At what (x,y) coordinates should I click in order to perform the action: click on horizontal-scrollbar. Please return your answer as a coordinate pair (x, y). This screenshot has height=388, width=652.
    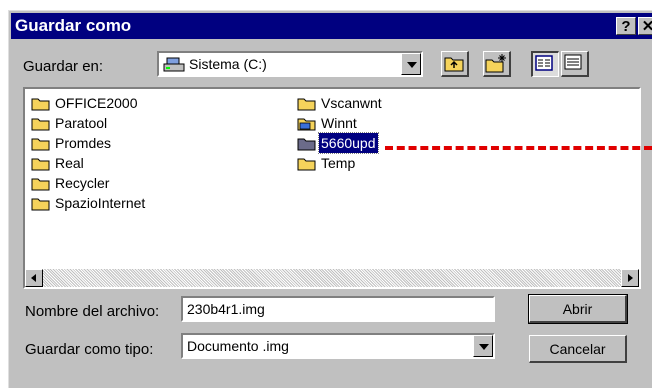
    Looking at the image, I should click on (332, 278).